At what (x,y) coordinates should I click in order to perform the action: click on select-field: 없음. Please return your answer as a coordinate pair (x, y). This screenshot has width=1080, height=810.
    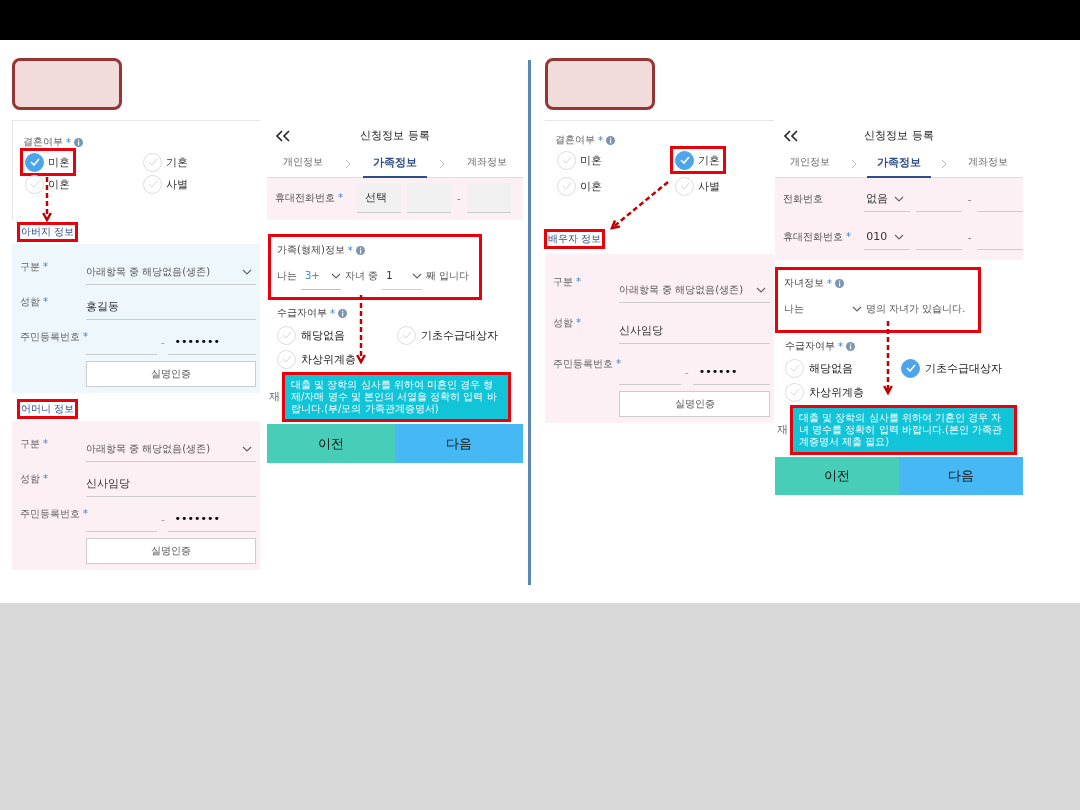
    Looking at the image, I should click on (887, 199).